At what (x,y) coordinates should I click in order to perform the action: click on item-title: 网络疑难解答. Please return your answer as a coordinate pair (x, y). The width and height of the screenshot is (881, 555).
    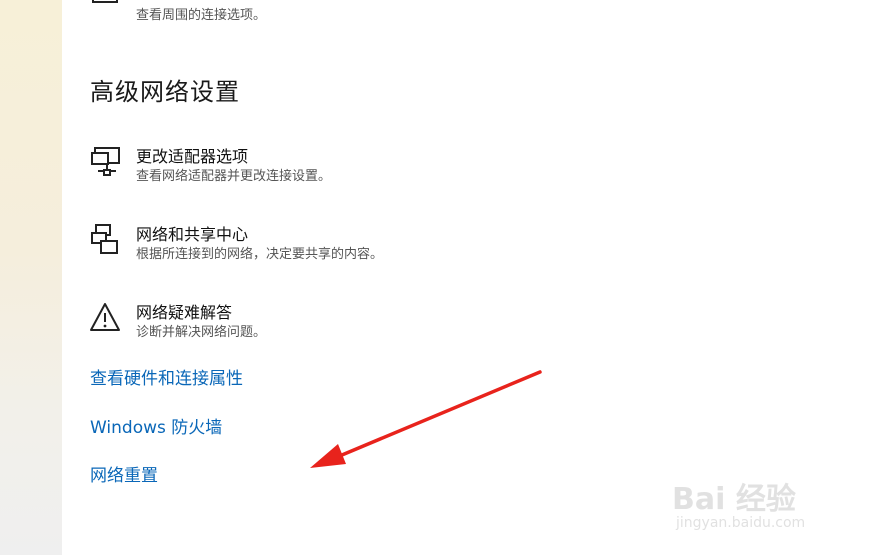
    Looking at the image, I should click on (184, 312).